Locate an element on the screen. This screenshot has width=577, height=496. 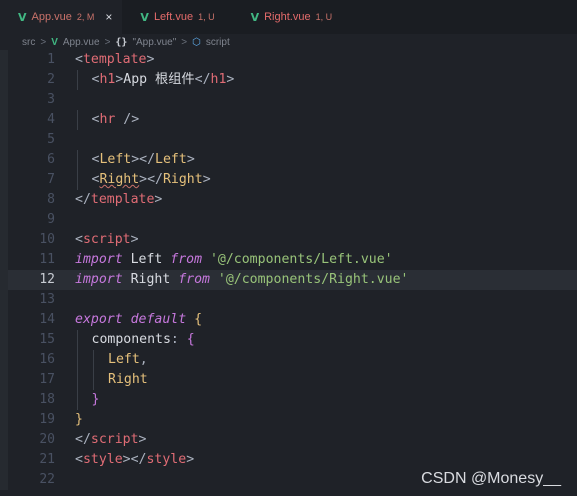
line-number: 11 is located at coordinates (47, 259).